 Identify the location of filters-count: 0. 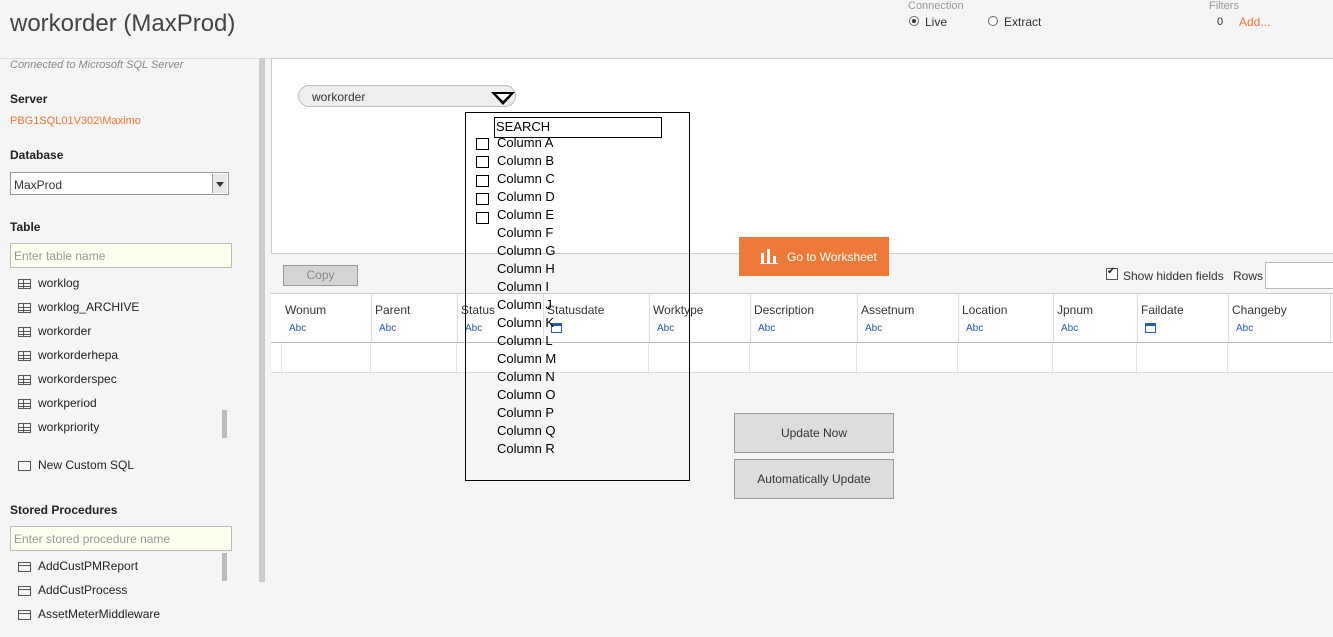
(1220, 22).